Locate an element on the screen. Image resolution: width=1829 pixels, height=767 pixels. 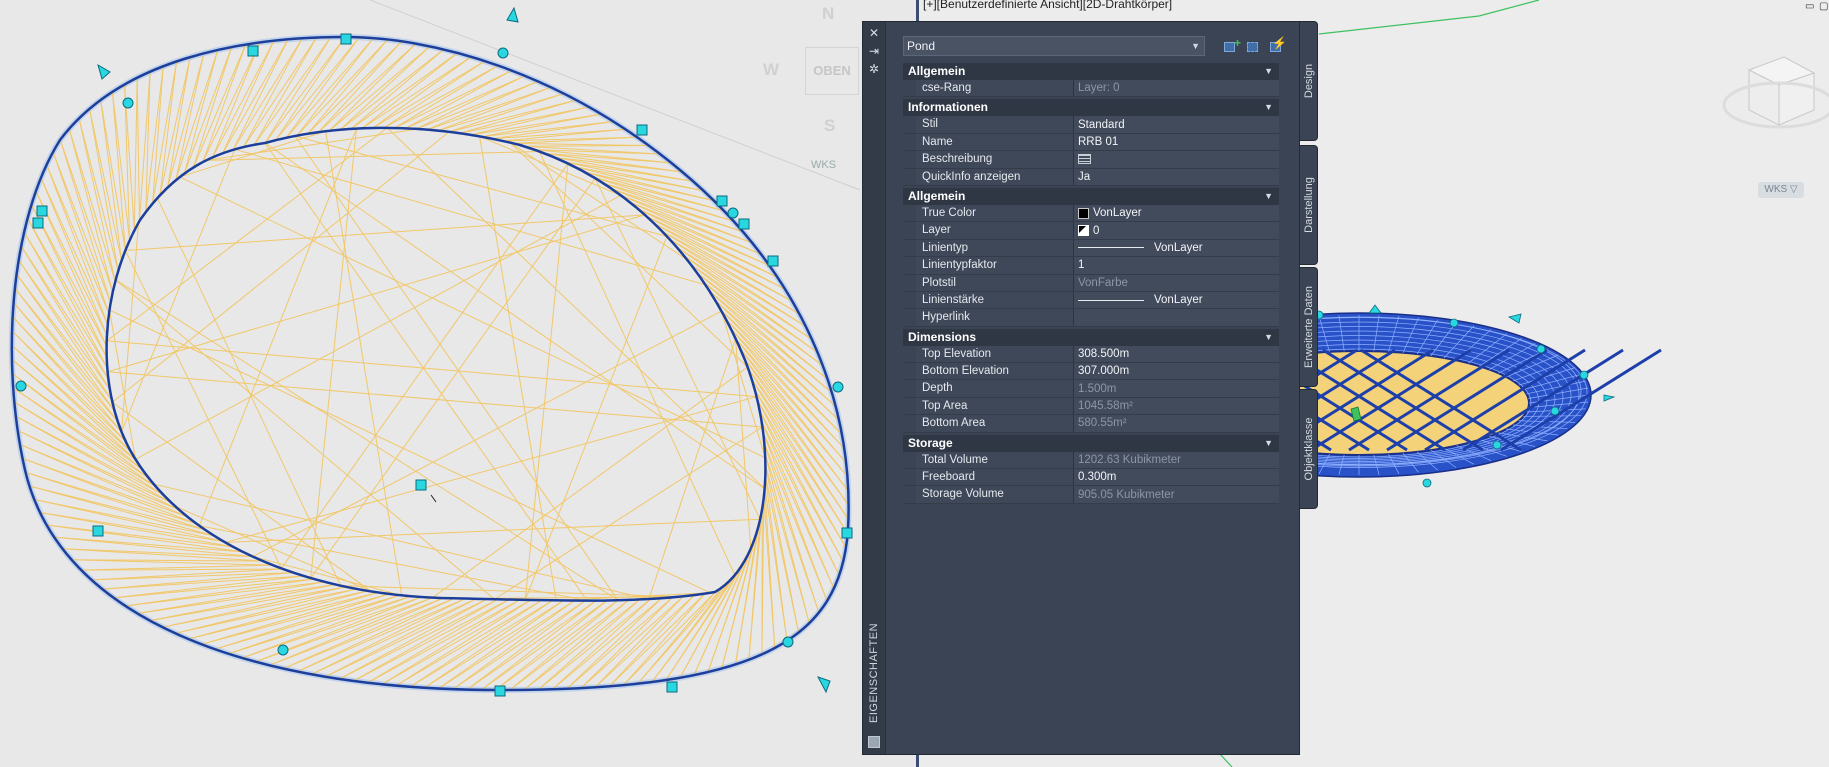
viewcube-face: OBEN is located at coordinates (832, 71).